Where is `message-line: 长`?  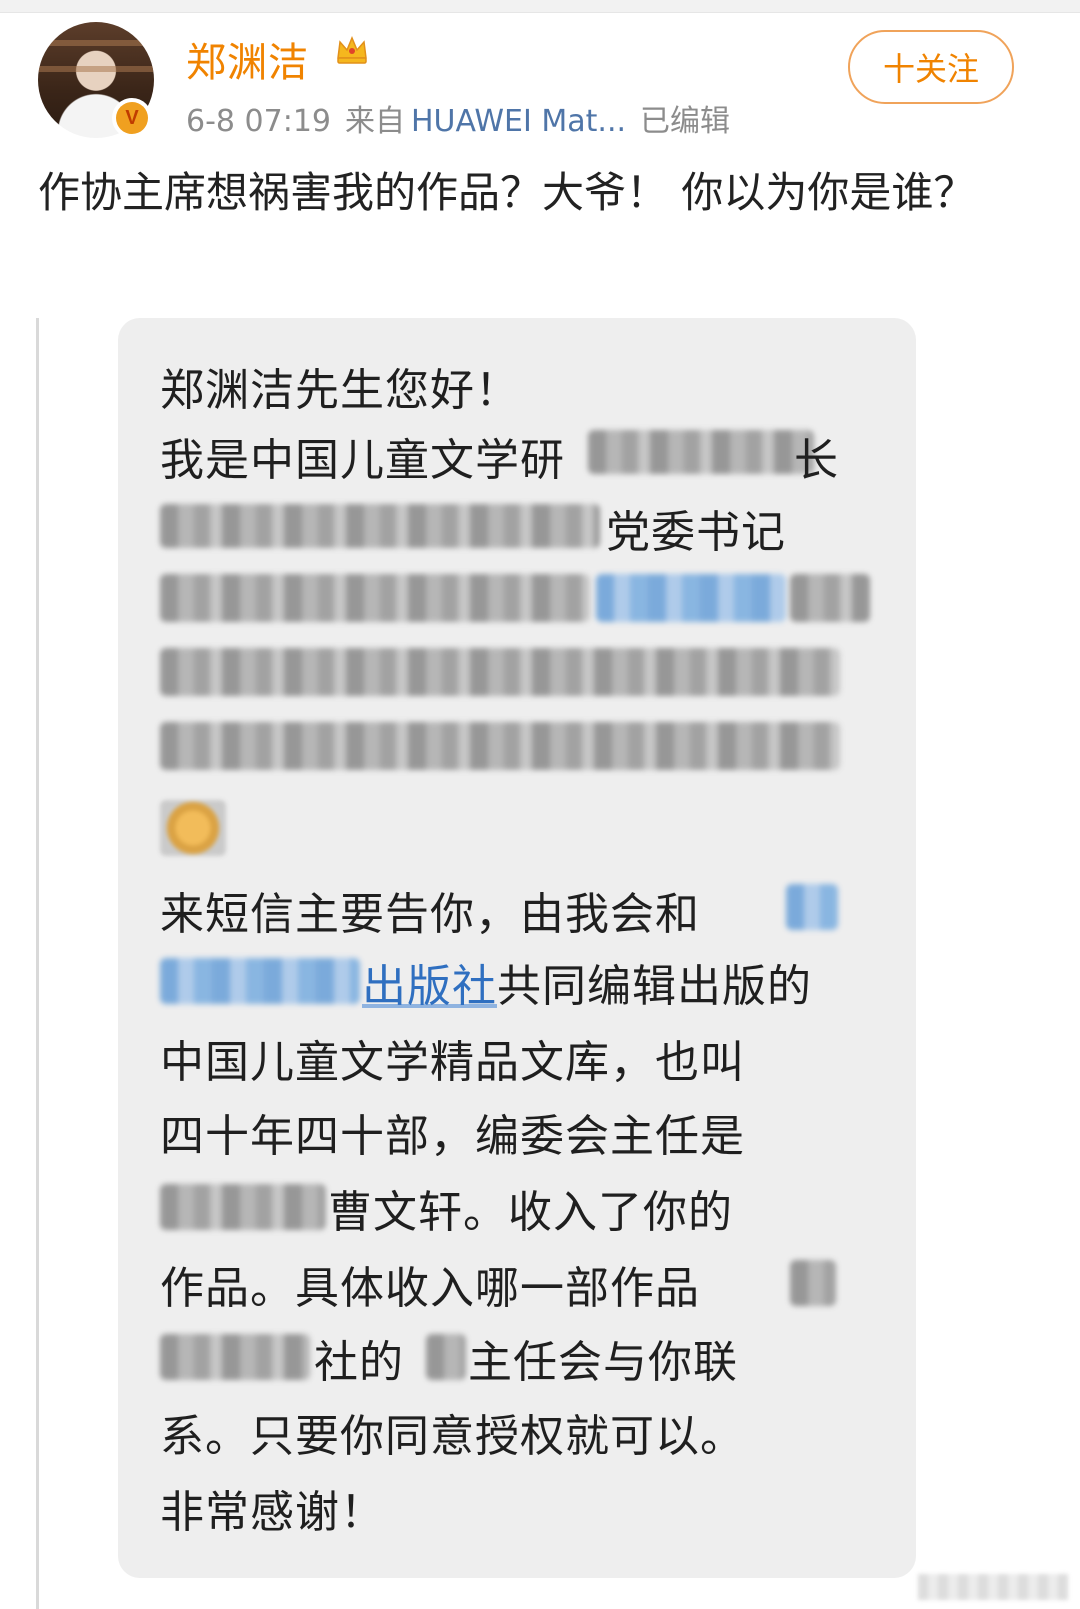 message-line: 长 is located at coordinates (816, 460).